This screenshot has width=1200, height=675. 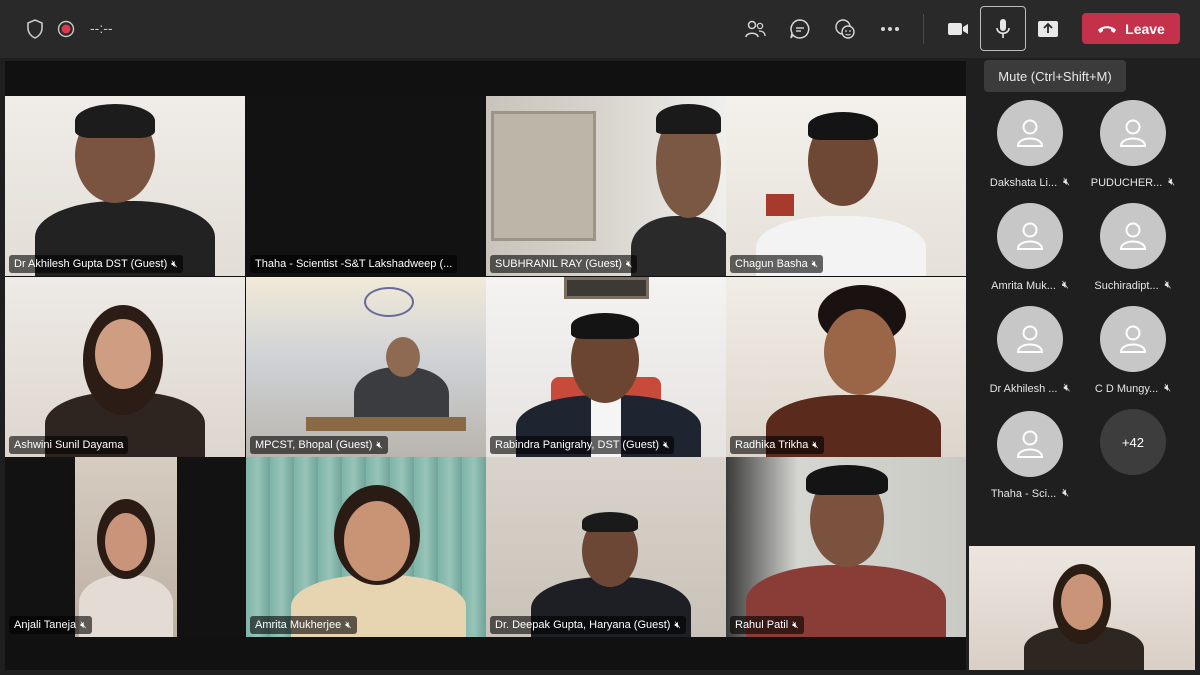 I want to click on desk, so click(x=386, y=424).